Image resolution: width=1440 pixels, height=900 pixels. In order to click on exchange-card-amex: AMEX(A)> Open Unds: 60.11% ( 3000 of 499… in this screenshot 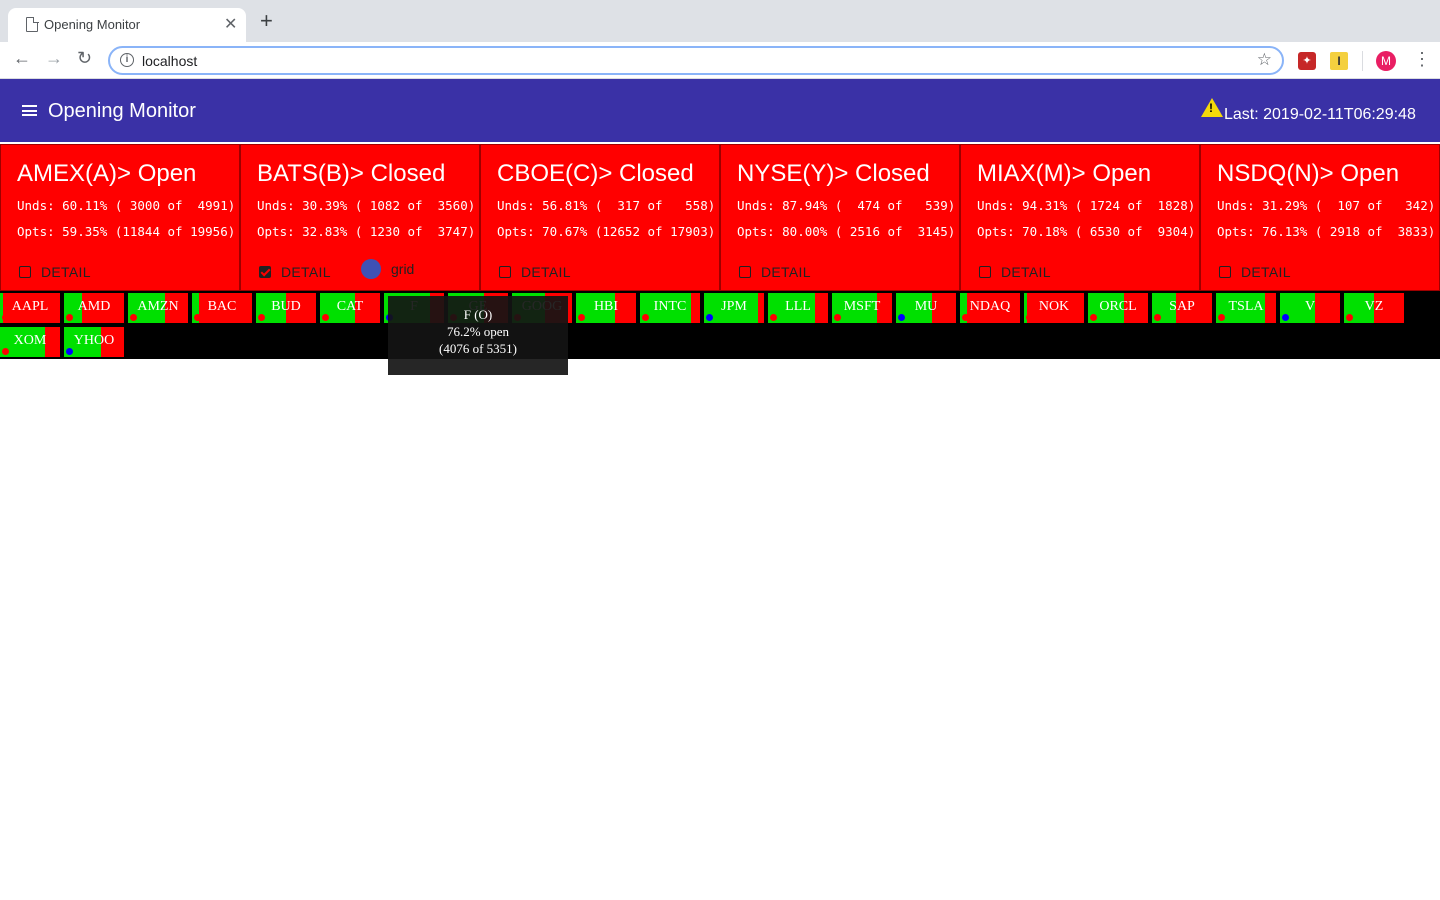, I will do `click(120, 217)`.